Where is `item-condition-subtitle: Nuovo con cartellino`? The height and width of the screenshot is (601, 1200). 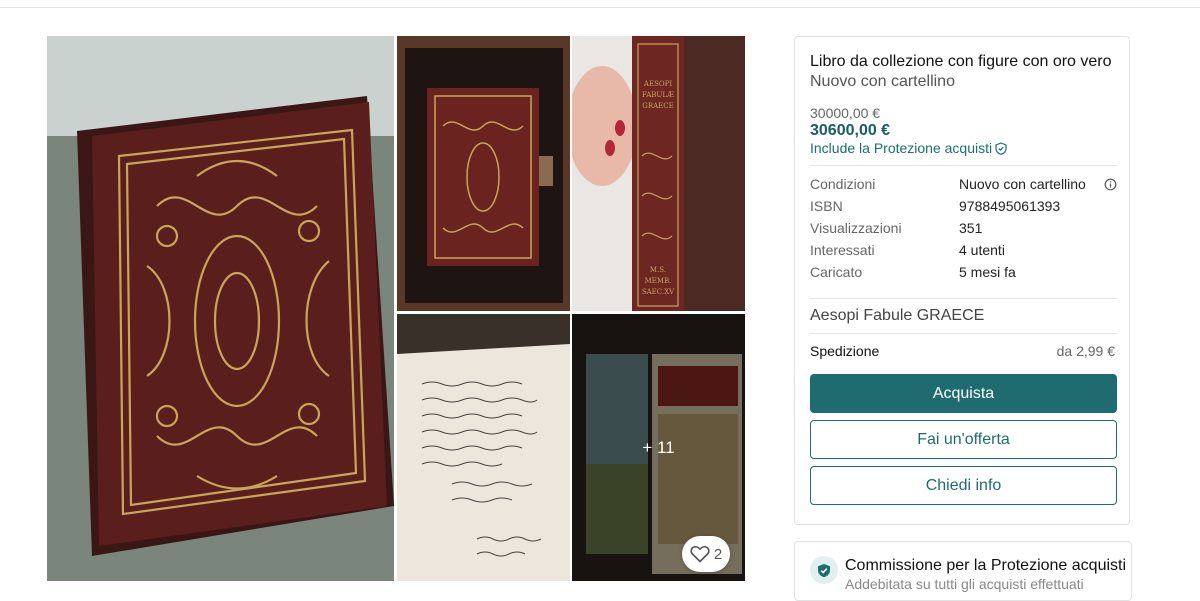 item-condition-subtitle: Nuovo con cartellino is located at coordinates (882, 81).